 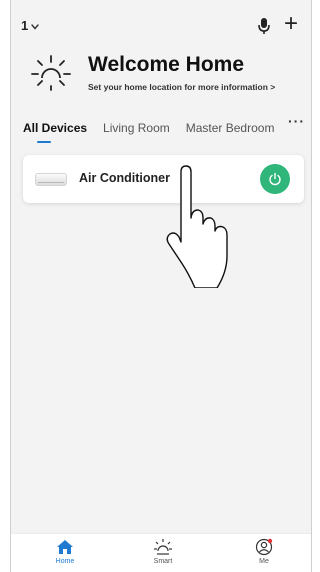 I want to click on chevron-down-icon, so click(x=35, y=27).